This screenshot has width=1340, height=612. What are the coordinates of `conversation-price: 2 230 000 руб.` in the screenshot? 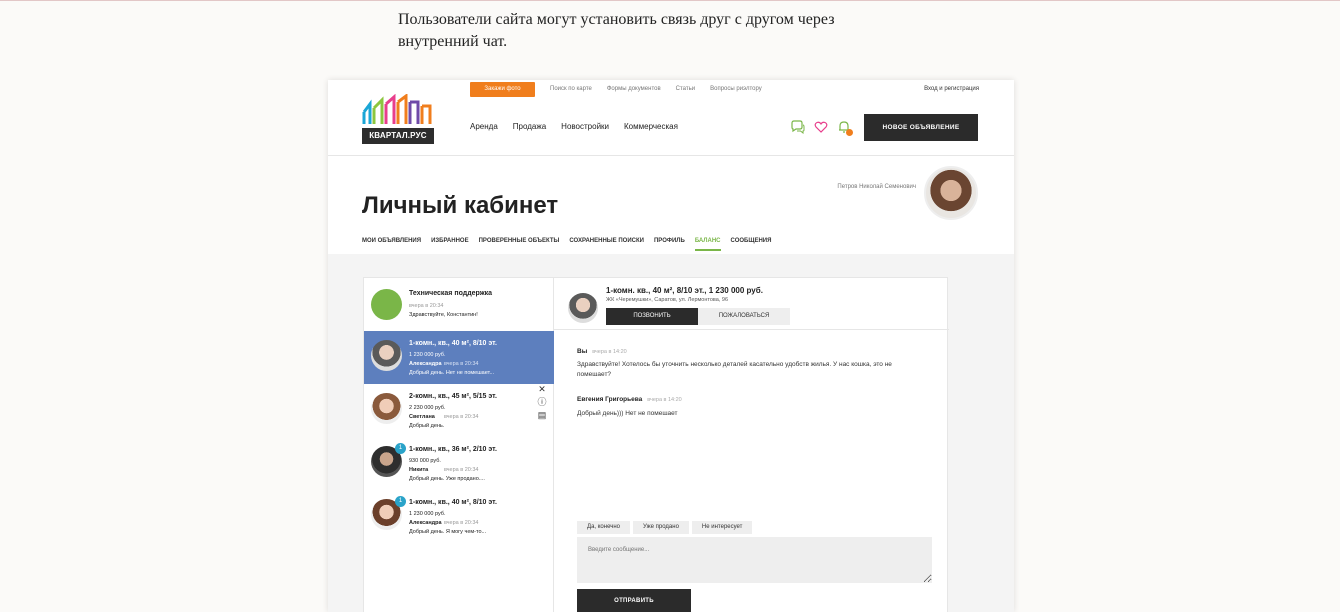 It's located at (427, 408).